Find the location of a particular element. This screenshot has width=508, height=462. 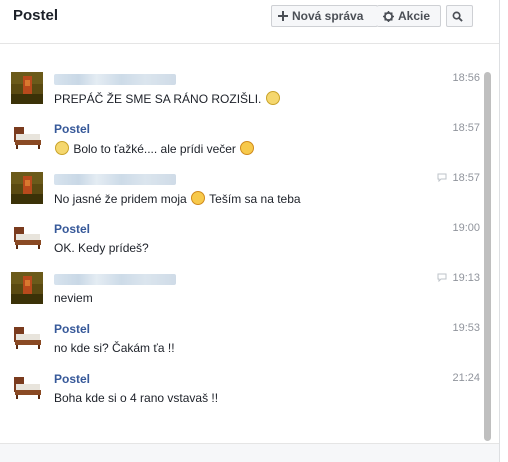

message-text: no kde si? Čakám ťa !! is located at coordinates (114, 348).